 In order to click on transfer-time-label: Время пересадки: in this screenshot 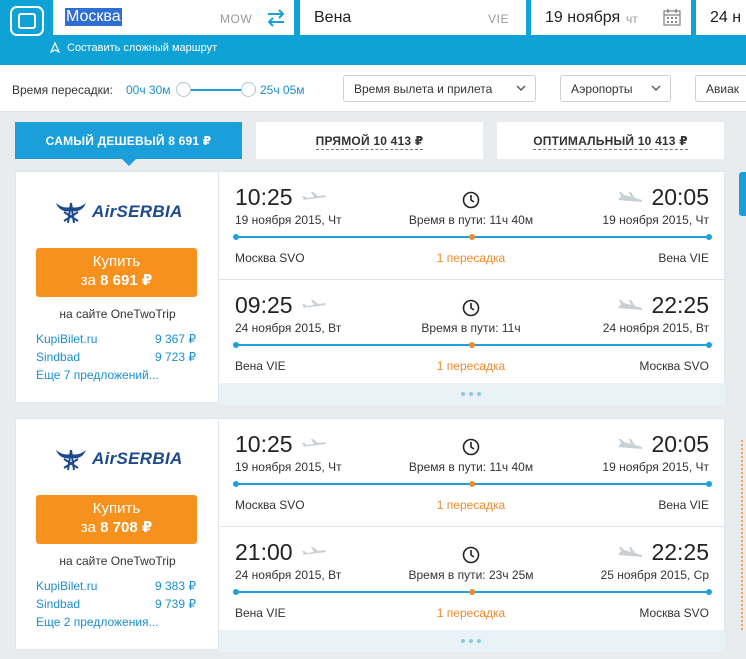, I will do `click(62, 90)`.